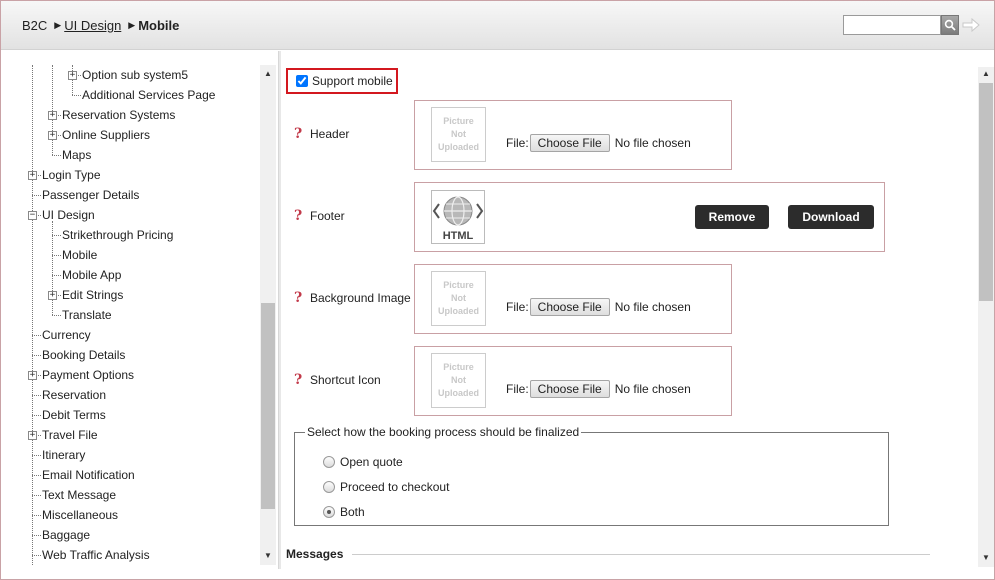 The image size is (995, 580). What do you see at coordinates (986, 317) in the screenshot?
I see `content-scrollbar: ▲ ▼` at bounding box center [986, 317].